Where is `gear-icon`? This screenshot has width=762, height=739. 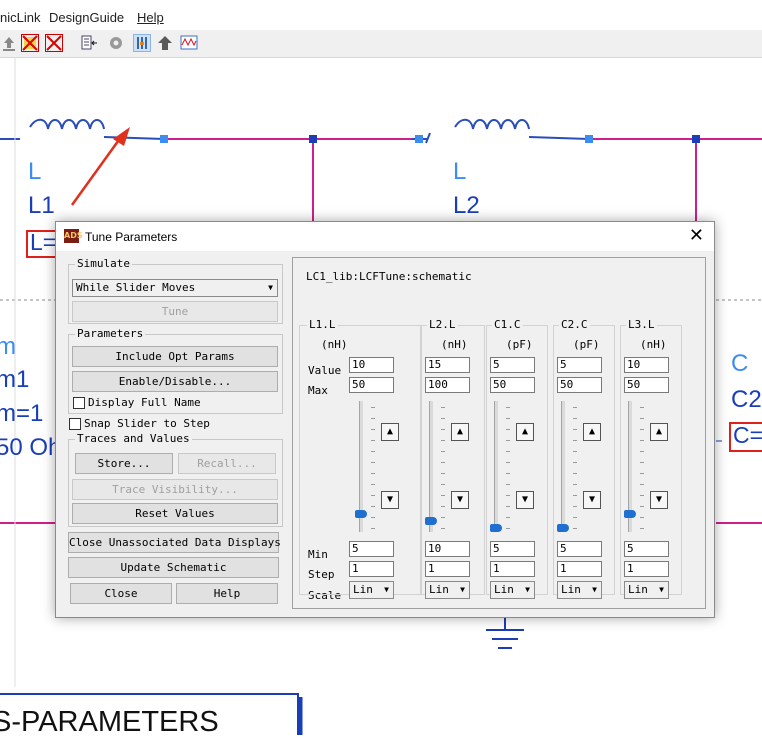
gear-icon is located at coordinates (116, 43).